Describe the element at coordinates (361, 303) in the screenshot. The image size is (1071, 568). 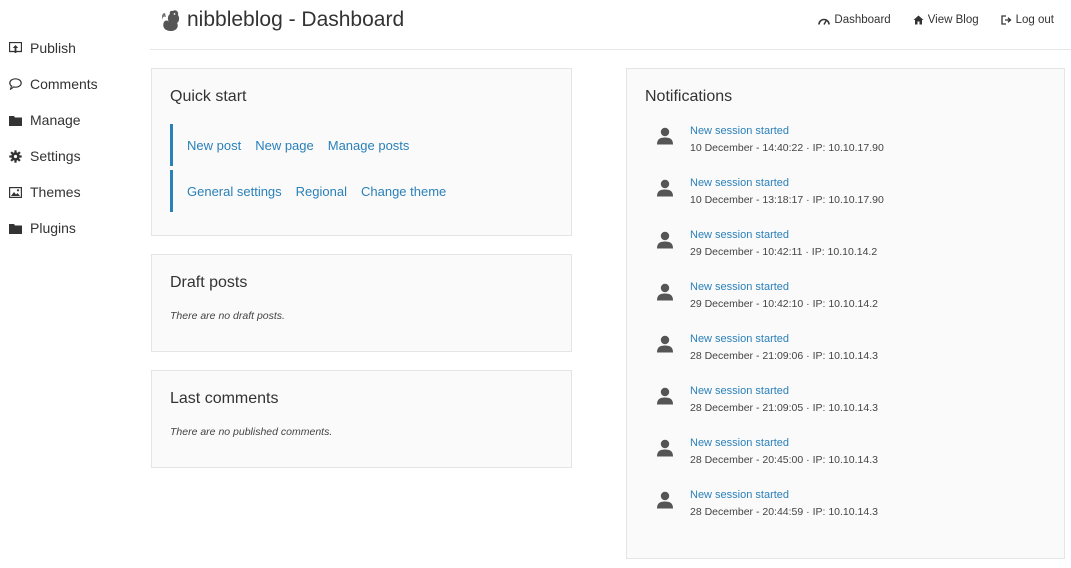
I see `draft-posts-panel: Draft posts There are no draft posts.` at that location.